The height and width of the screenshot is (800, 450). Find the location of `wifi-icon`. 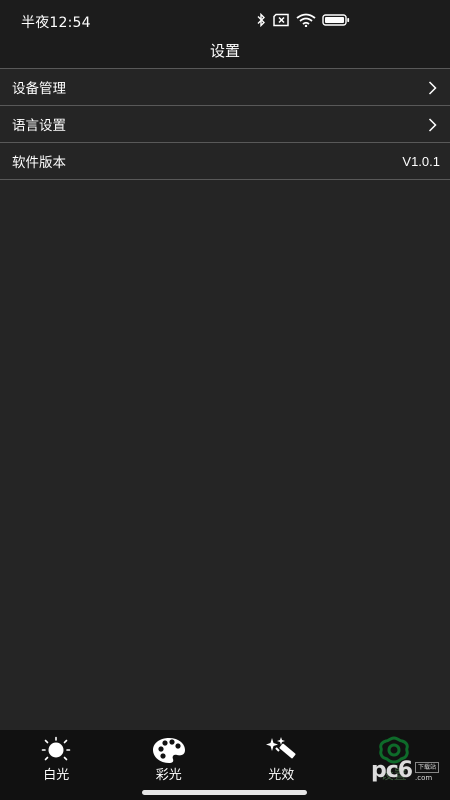

wifi-icon is located at coordinates (306, 20).